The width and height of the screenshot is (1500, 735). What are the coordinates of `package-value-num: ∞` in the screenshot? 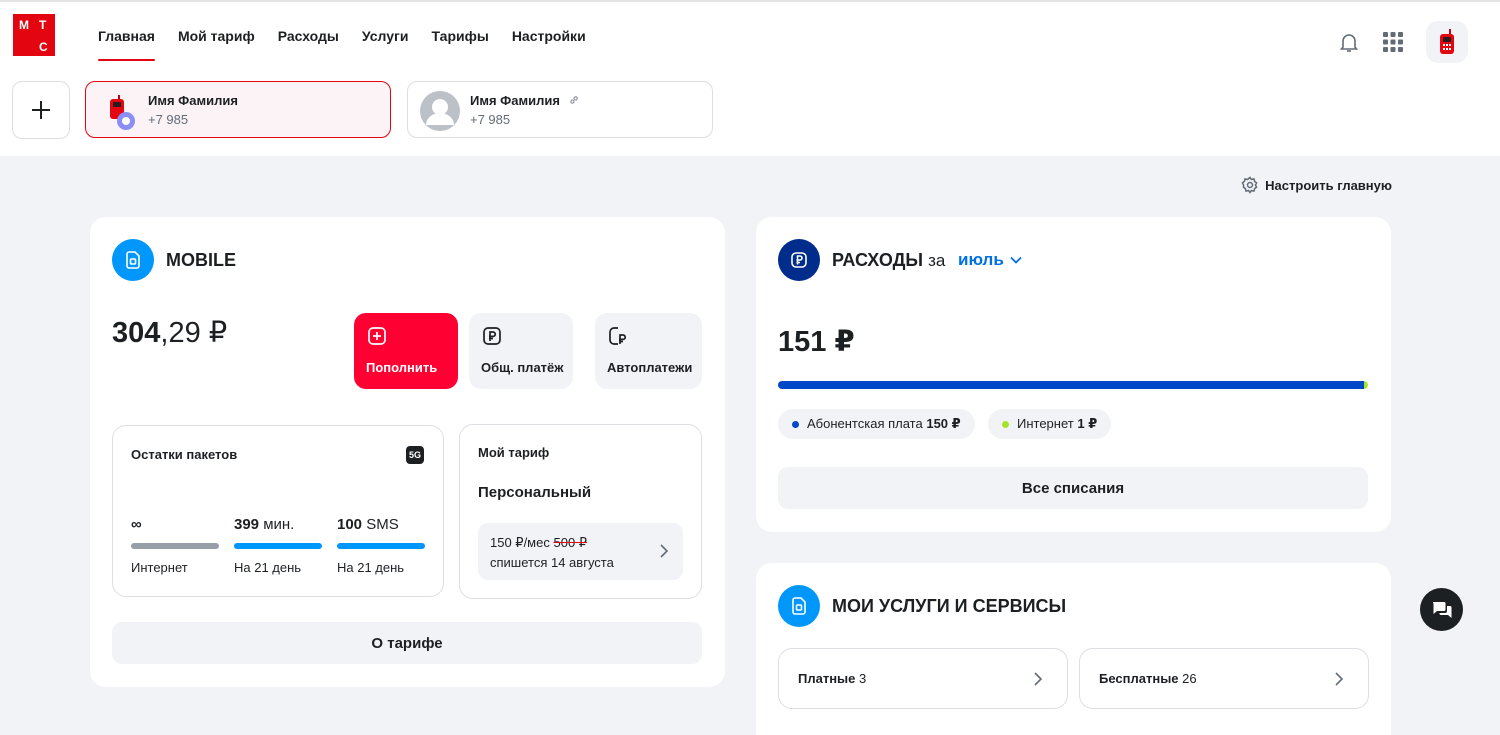 It's located at (136, 524).